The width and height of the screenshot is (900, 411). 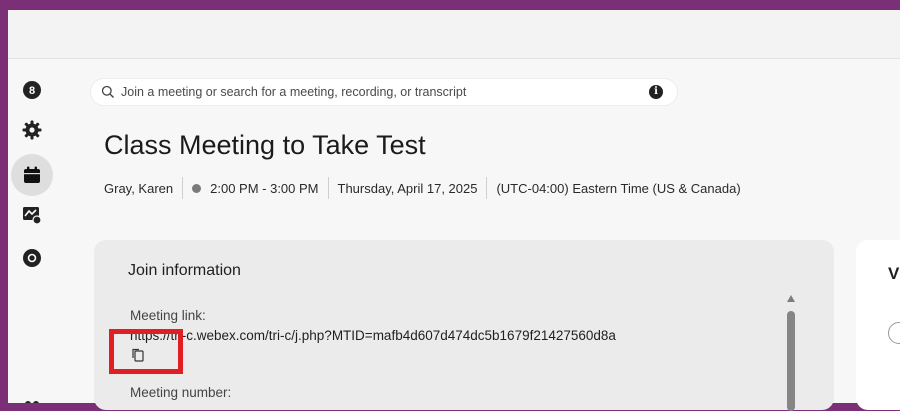 I want to click on meeting-number-label: Meeting number:, so click(x=181, y=392).